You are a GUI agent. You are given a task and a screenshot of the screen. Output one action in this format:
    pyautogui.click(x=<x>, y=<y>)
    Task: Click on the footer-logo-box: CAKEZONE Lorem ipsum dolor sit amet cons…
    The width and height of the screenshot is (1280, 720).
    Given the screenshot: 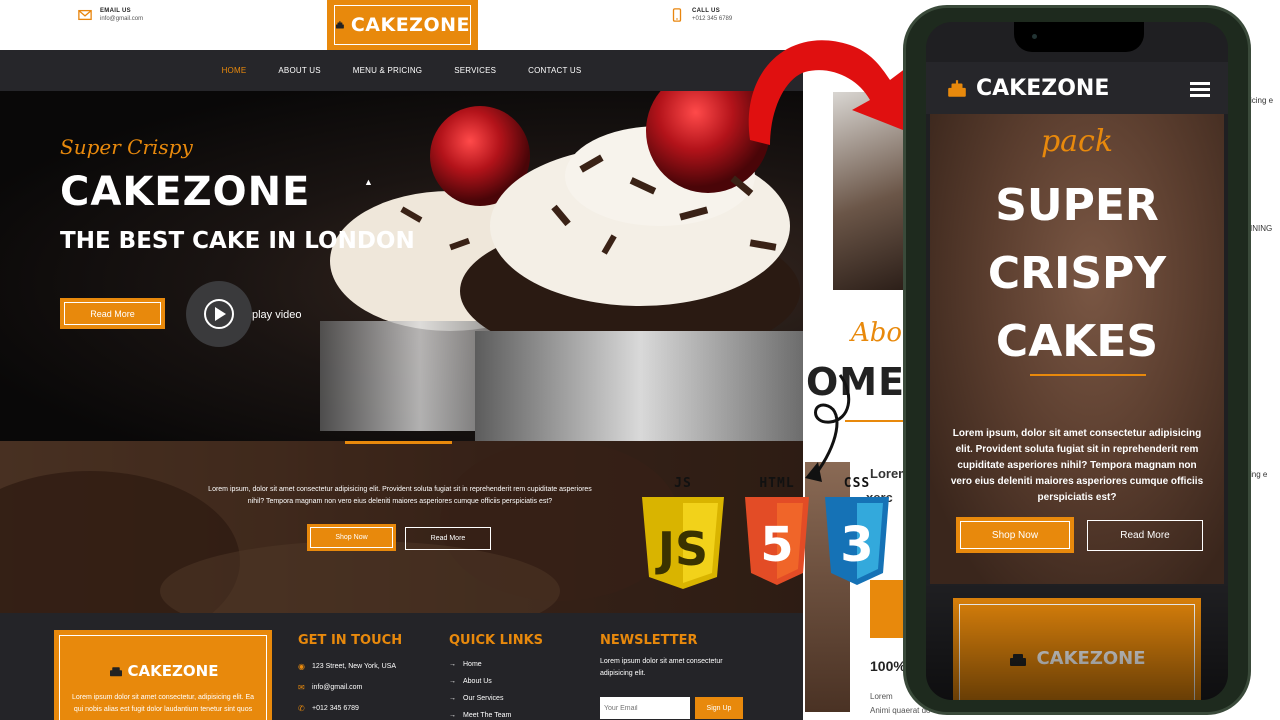 What is the action you would take?
    pyautogui.click(x=163, y=675)
    